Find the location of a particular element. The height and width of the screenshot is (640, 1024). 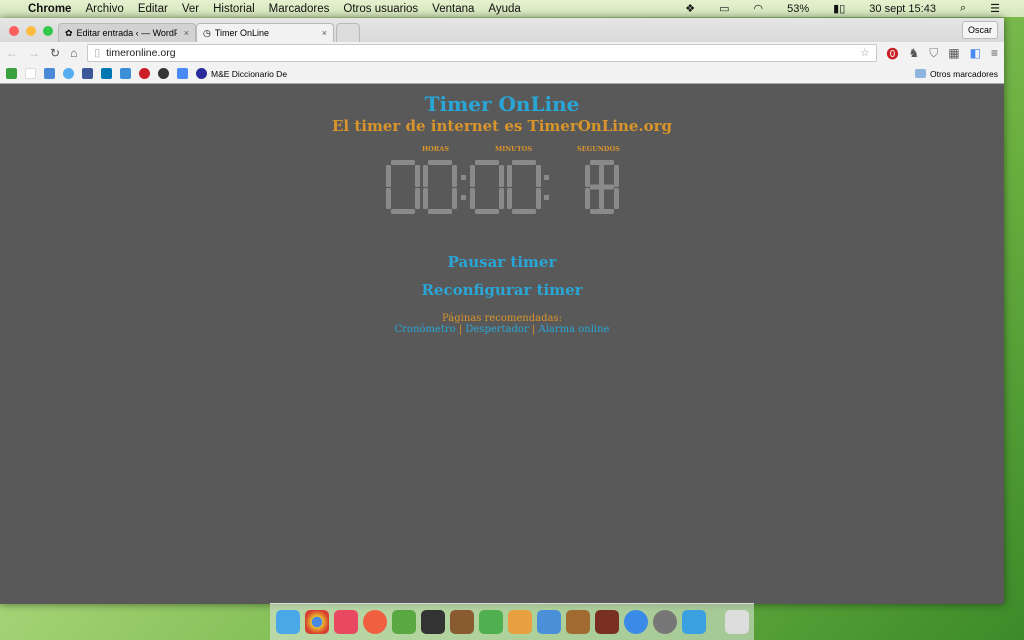

battery-icon: ▮▯ is located at coordinates (839, 8).